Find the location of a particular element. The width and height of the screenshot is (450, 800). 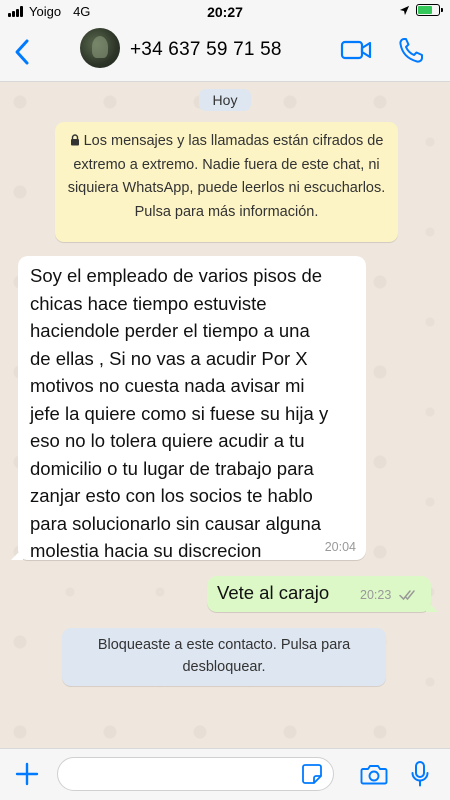

blocked-notice-line: desbloquear. is located at coordinates (224, 667).